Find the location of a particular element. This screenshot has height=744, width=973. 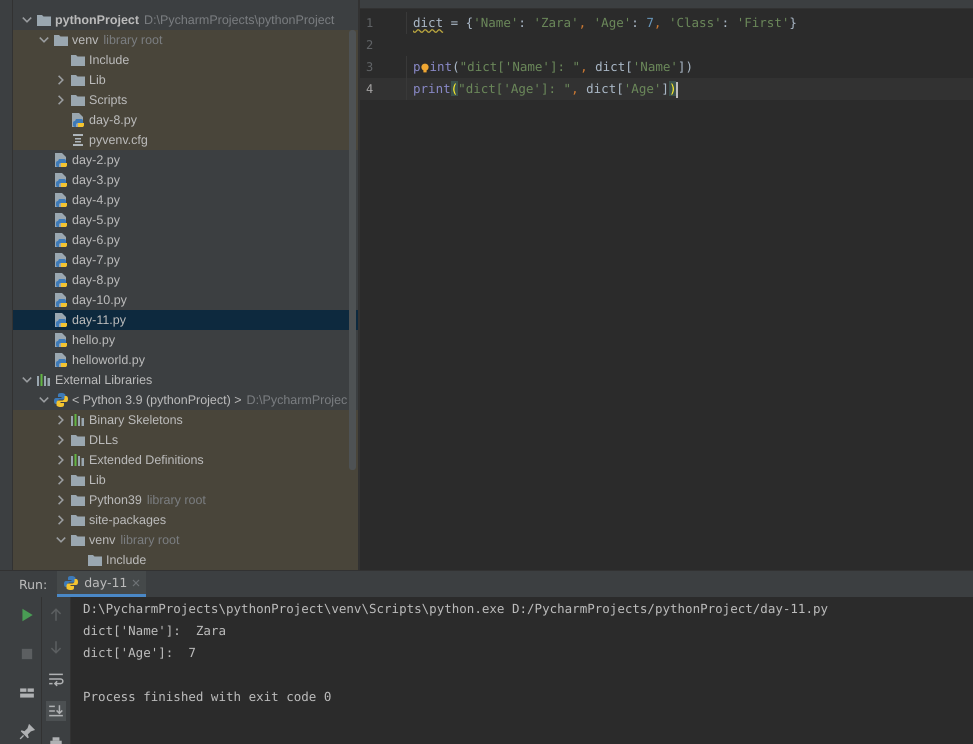

tree-item: Python39 library root is located at coordinates (185, 500).